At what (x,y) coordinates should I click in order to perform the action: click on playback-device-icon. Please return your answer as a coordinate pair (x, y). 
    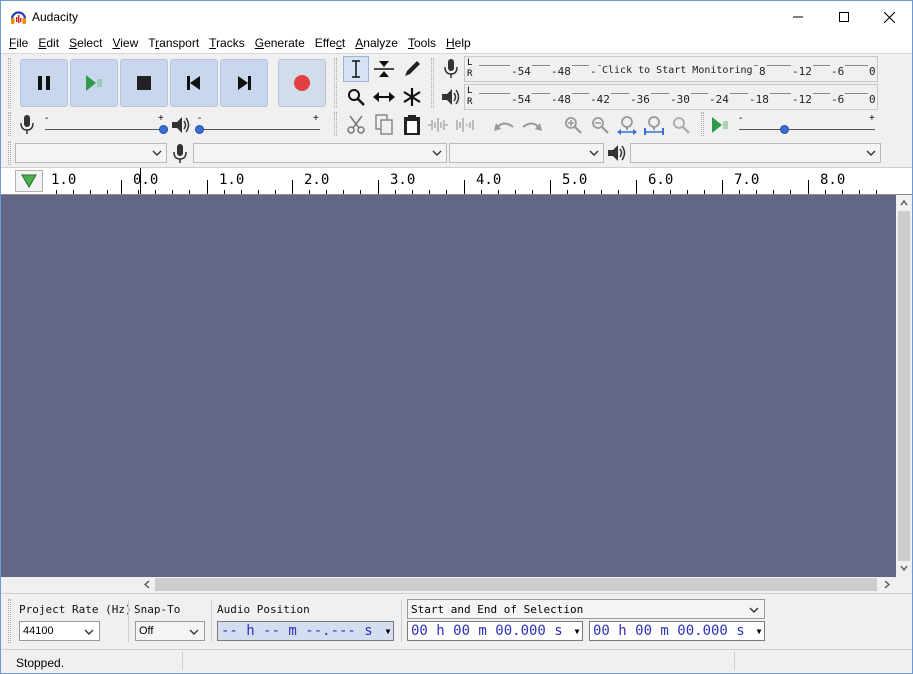
    Looking at the image, I should click on (617, 153).